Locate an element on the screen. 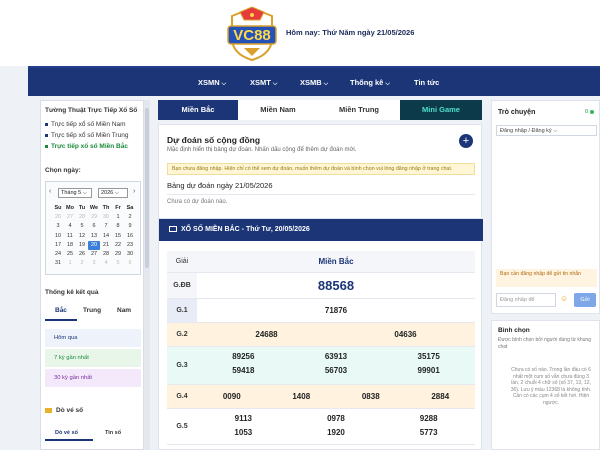  region-tabs: Miền Bắc Miền Nam Miền Trung Mini Game is located at coordinates (320, 110).